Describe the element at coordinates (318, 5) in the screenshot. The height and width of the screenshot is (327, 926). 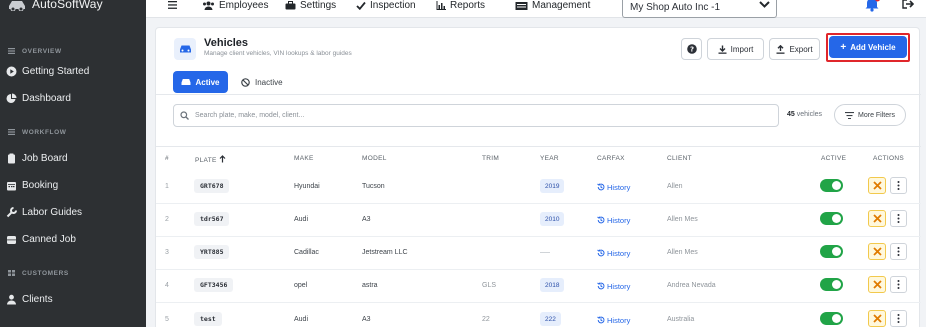
I see `nav-label: Settings` at that location.